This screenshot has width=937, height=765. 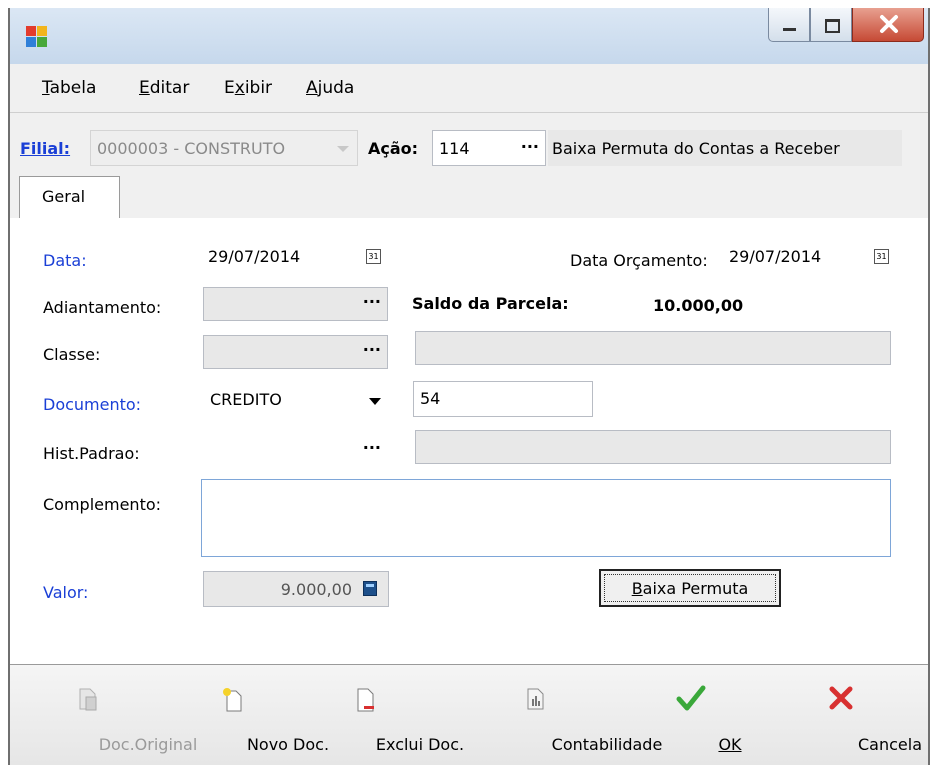 I want to click on cancela-button: Cancela, so click(x=856, y=715).